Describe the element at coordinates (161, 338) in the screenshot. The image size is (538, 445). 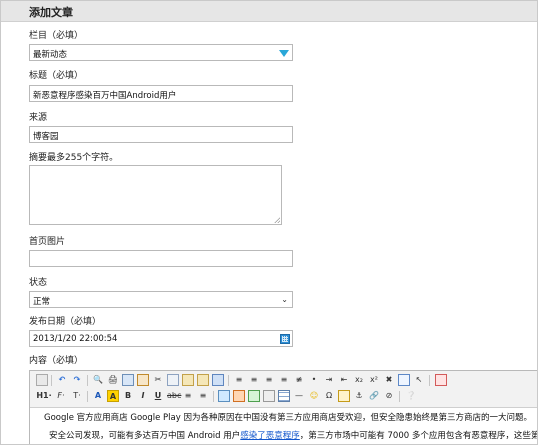
I see `publish-date-input: 2013/1/20 22:00:54` at that location.